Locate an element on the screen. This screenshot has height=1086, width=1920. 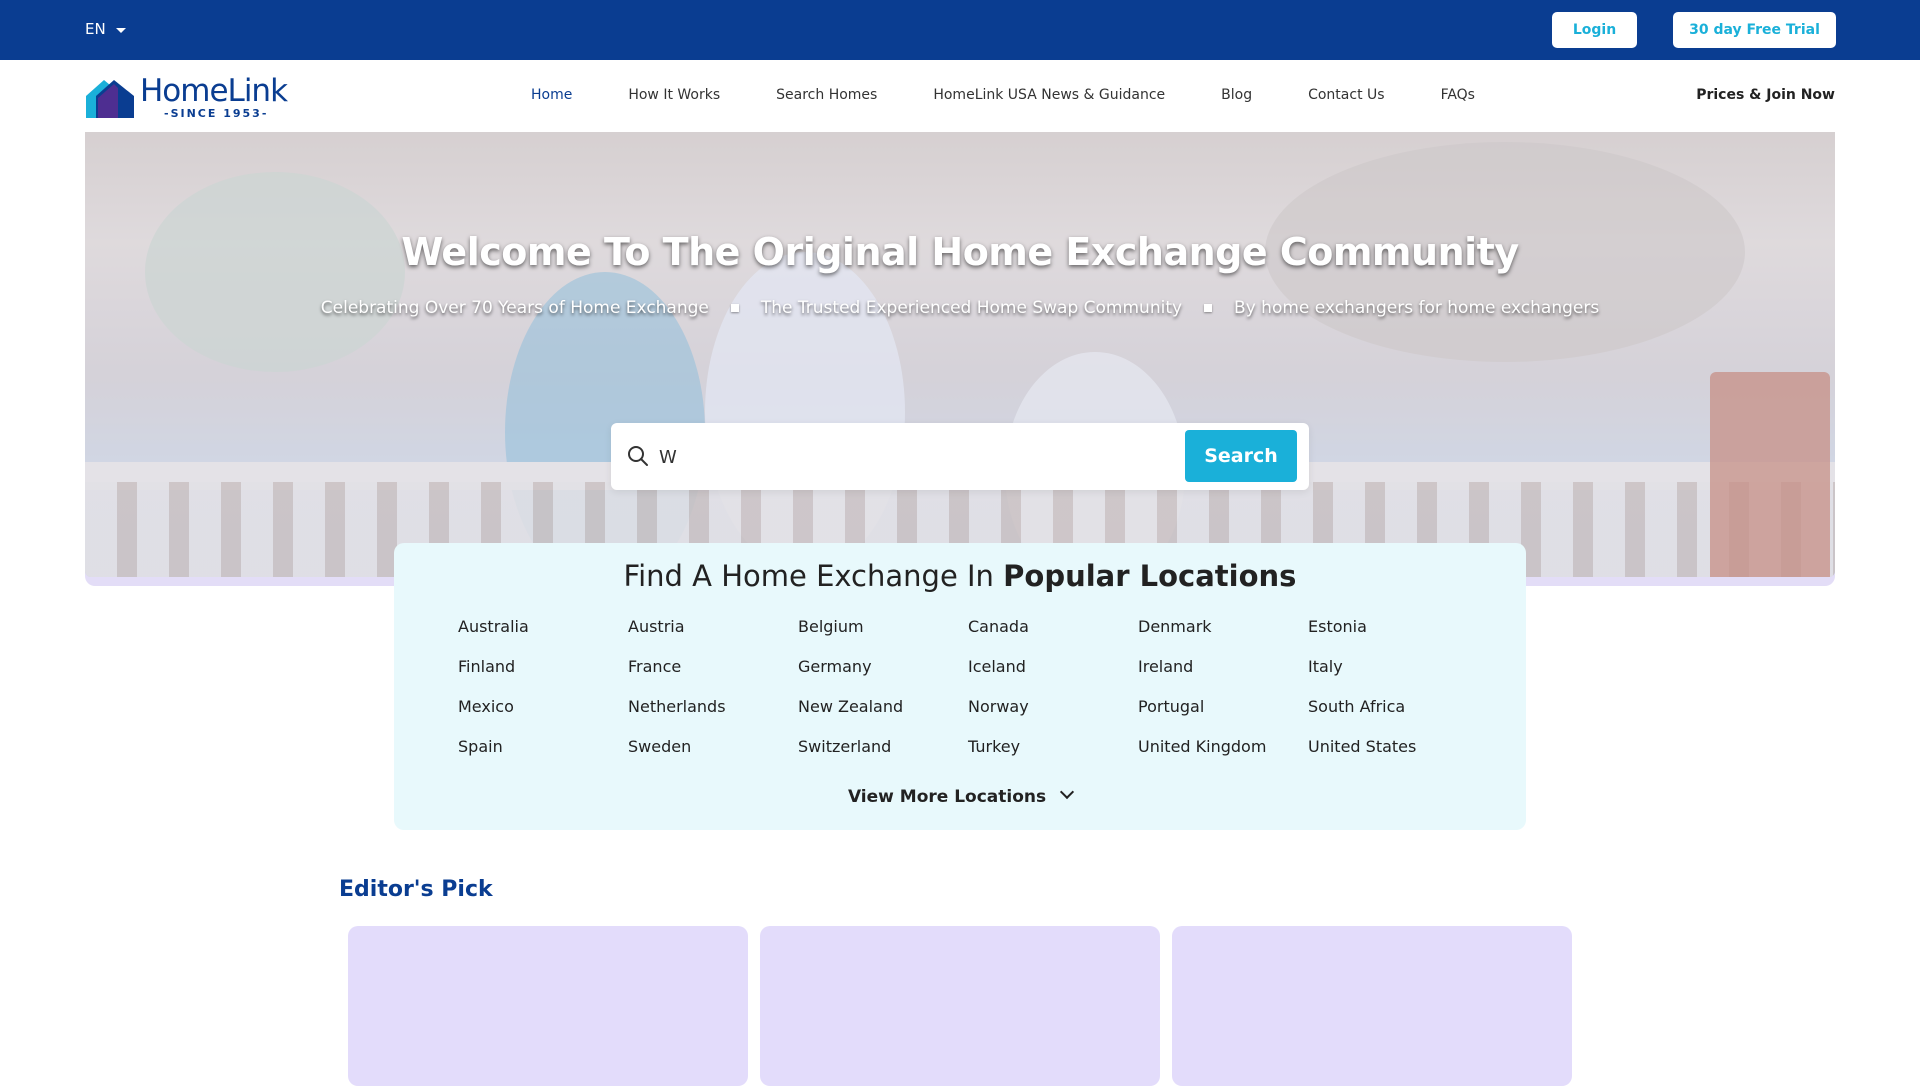
location-link: Denmark is located at coordinates (1223, 627).